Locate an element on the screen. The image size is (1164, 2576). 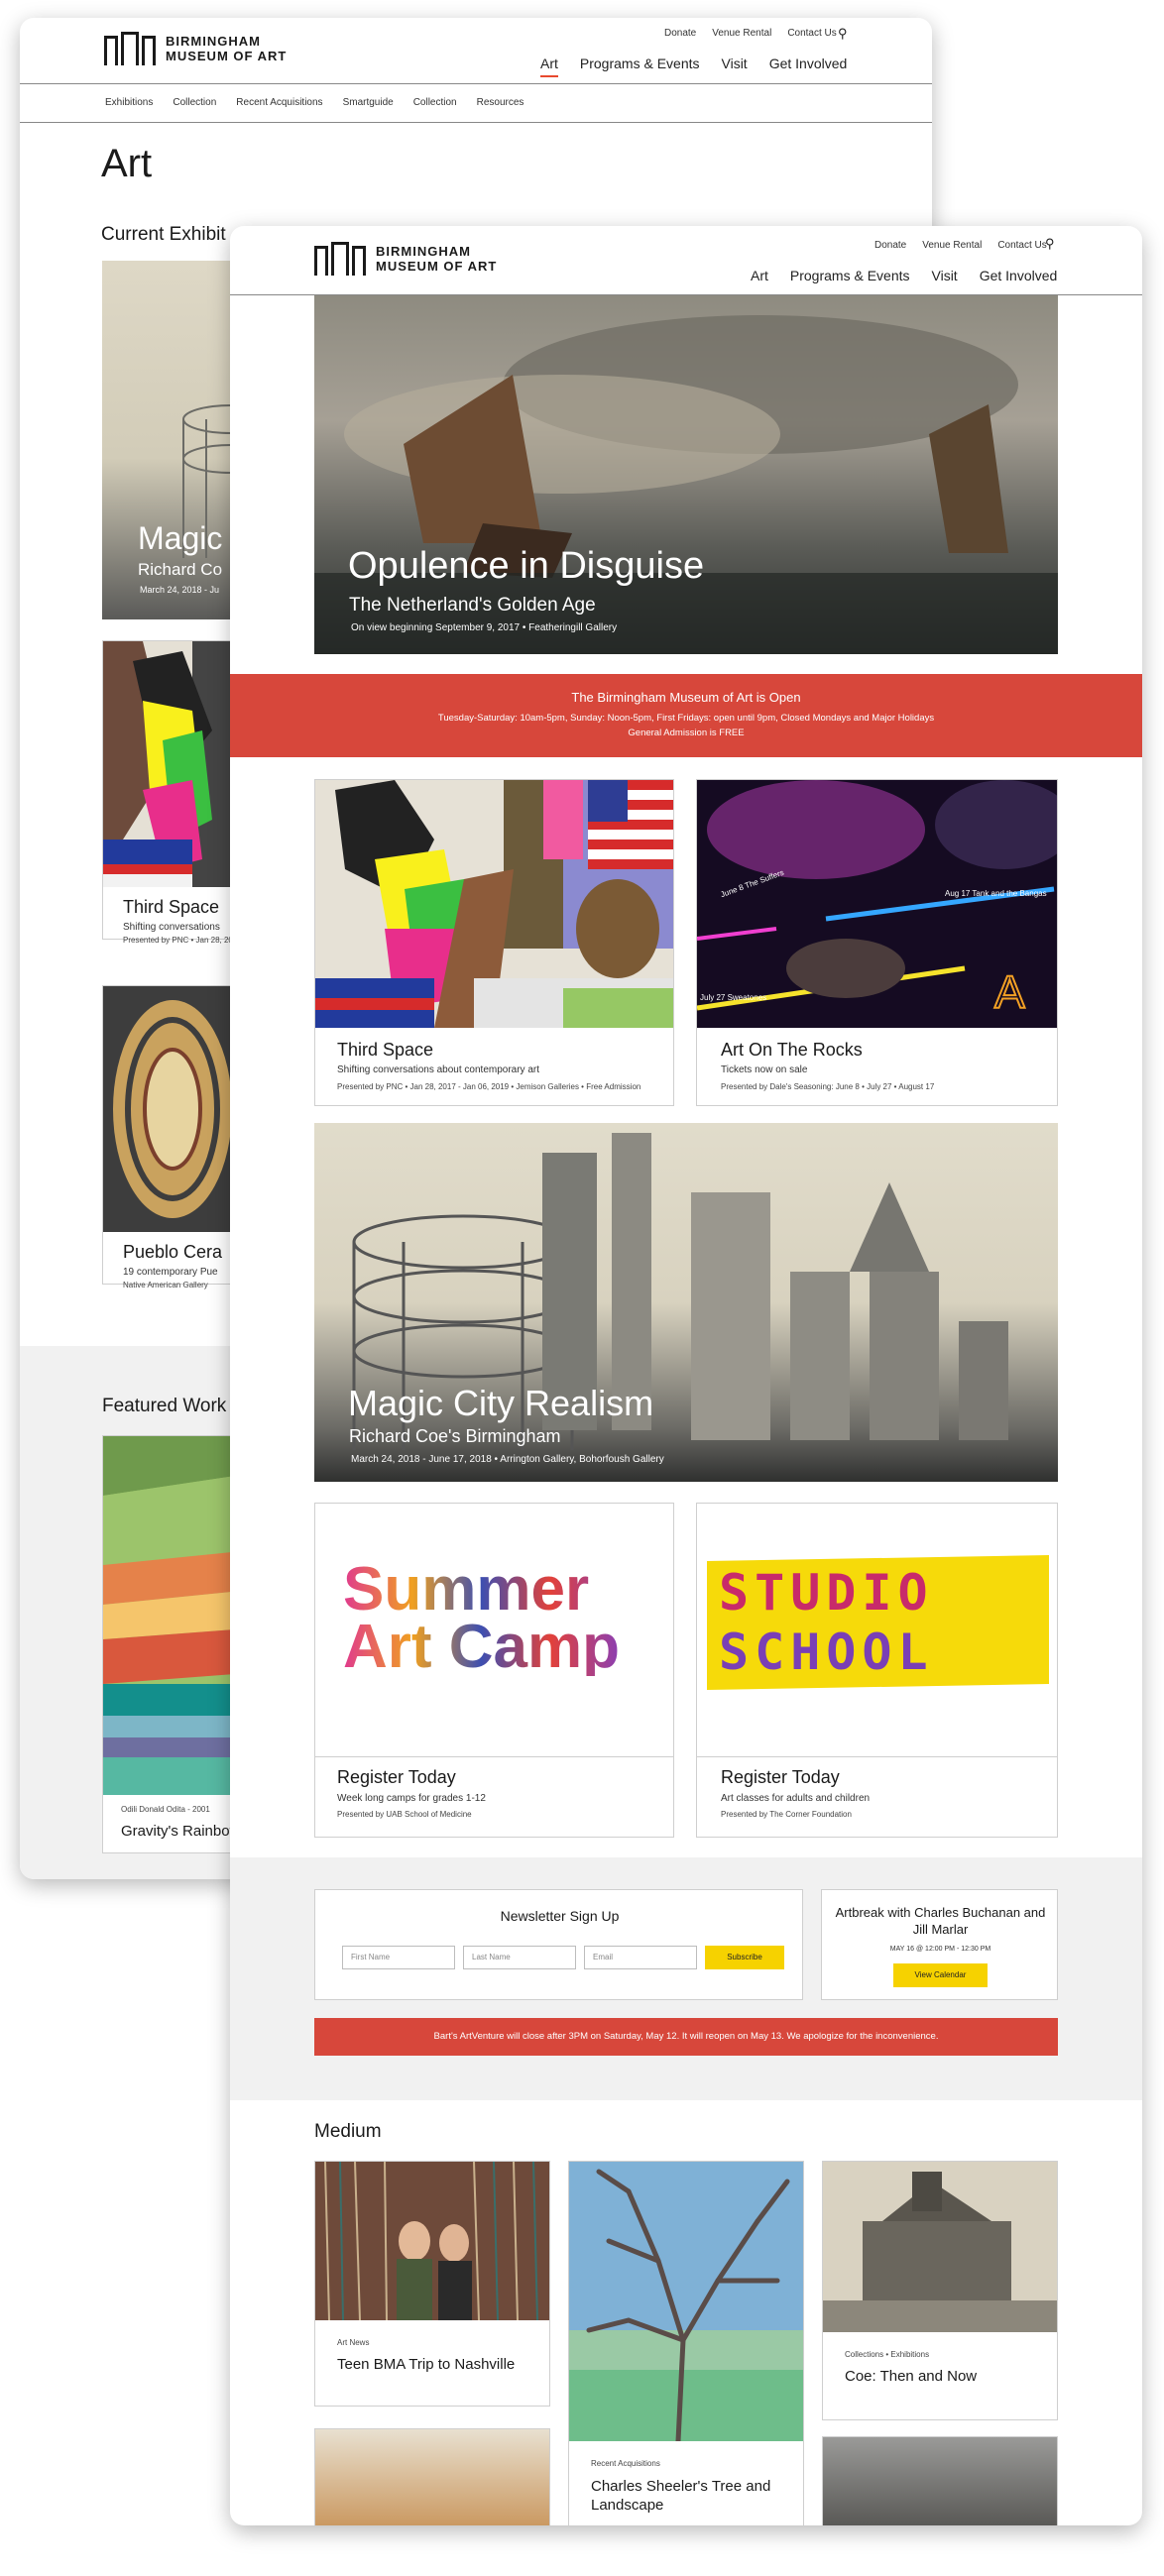
last-name-field: Last Name is located at coordinates (519, 1957).